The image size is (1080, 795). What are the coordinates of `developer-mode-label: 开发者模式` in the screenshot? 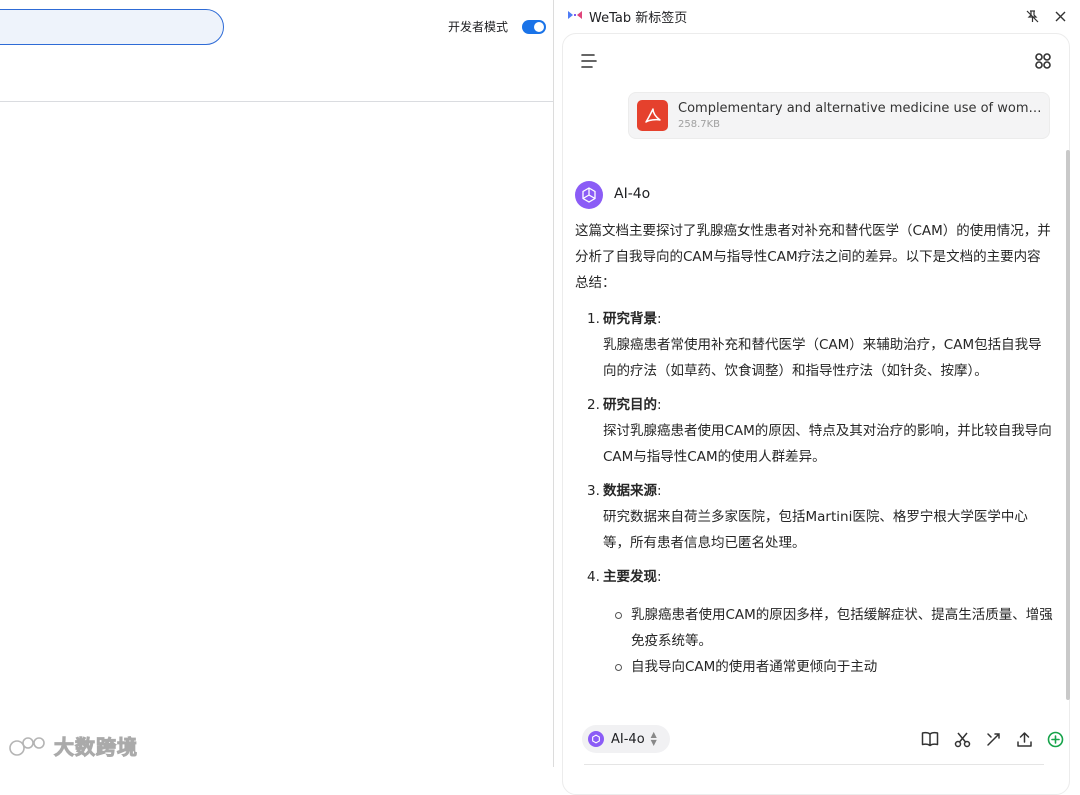 It's located at (478, 27).